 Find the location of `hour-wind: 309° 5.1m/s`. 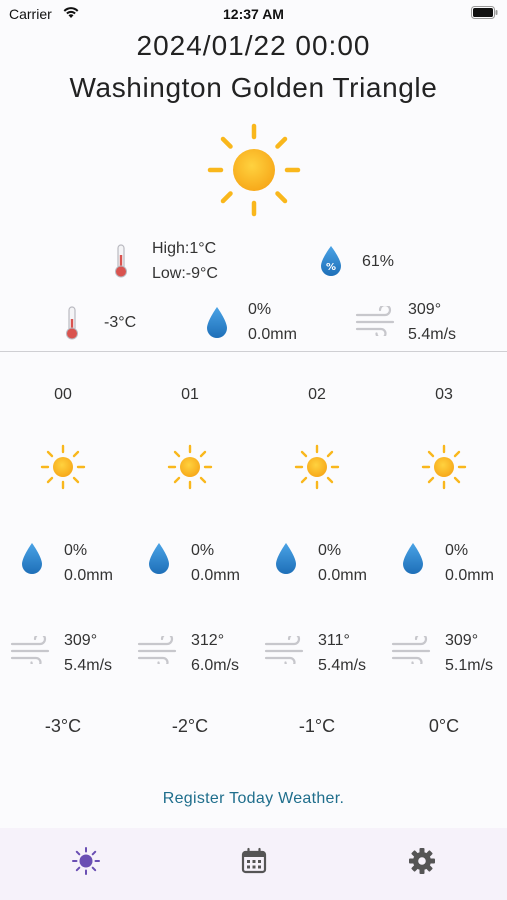

hour-wind: 309° 5.1m/s is located at coordinates (469, 653).